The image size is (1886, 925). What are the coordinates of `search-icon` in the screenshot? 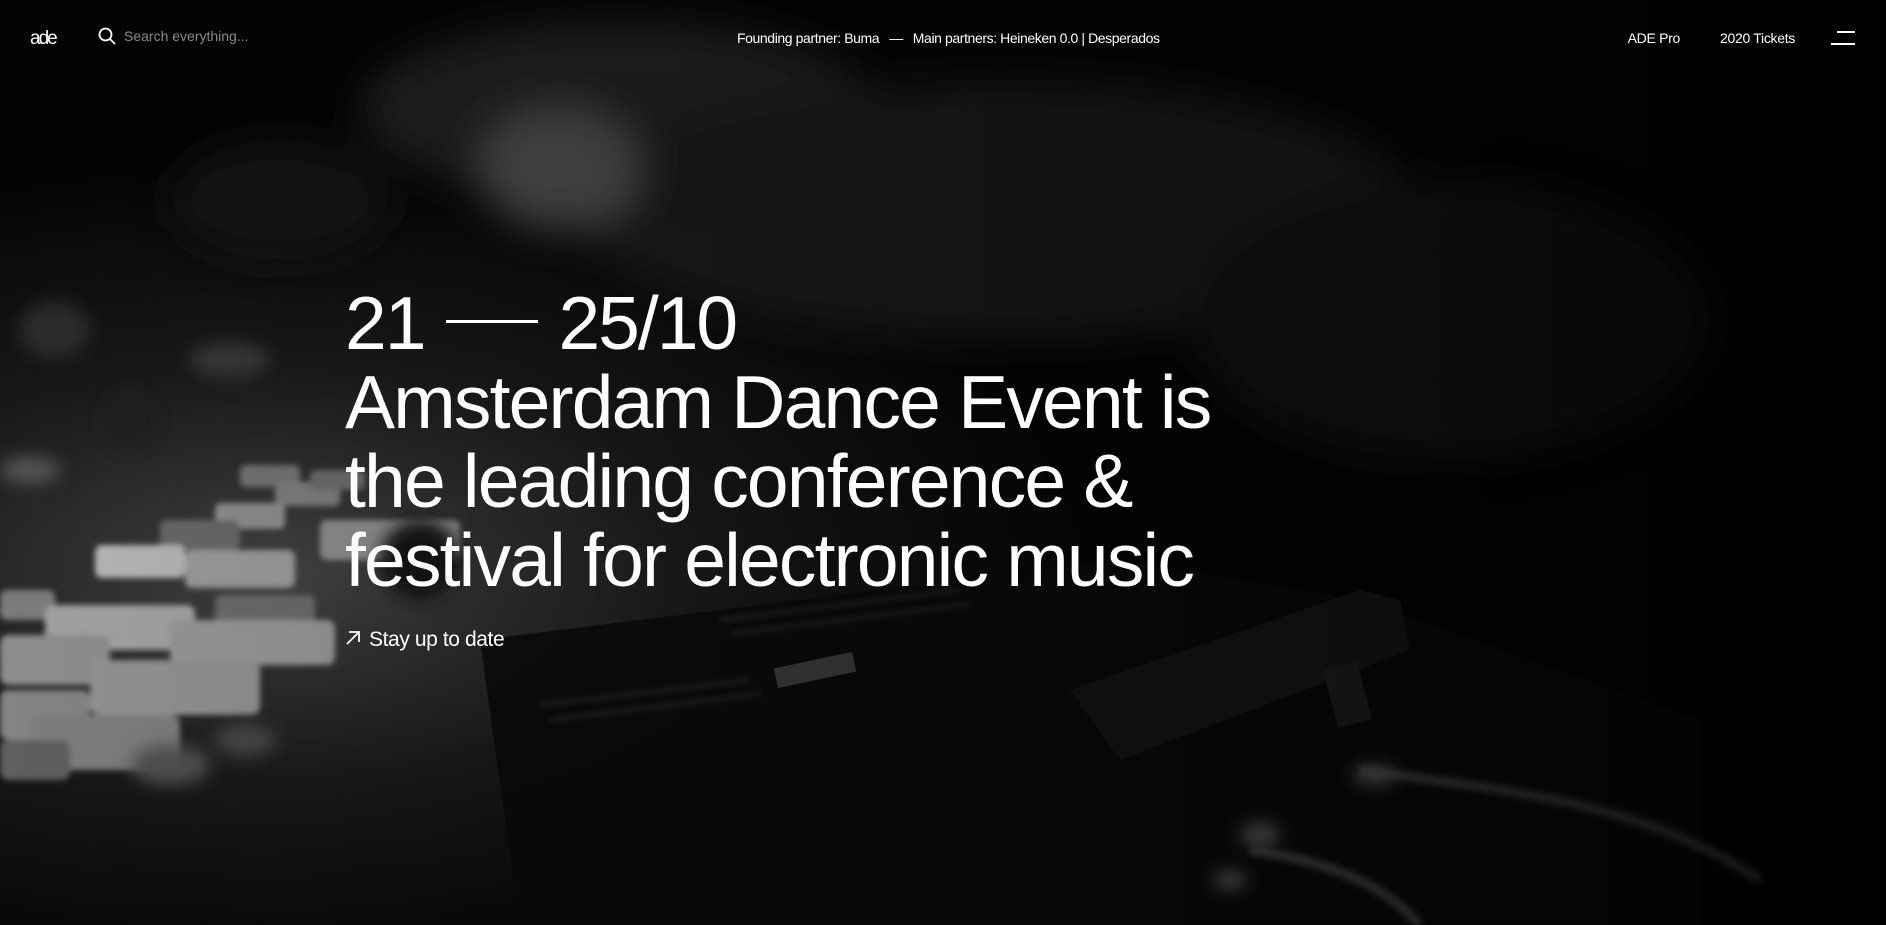 It's located at (107, 36).